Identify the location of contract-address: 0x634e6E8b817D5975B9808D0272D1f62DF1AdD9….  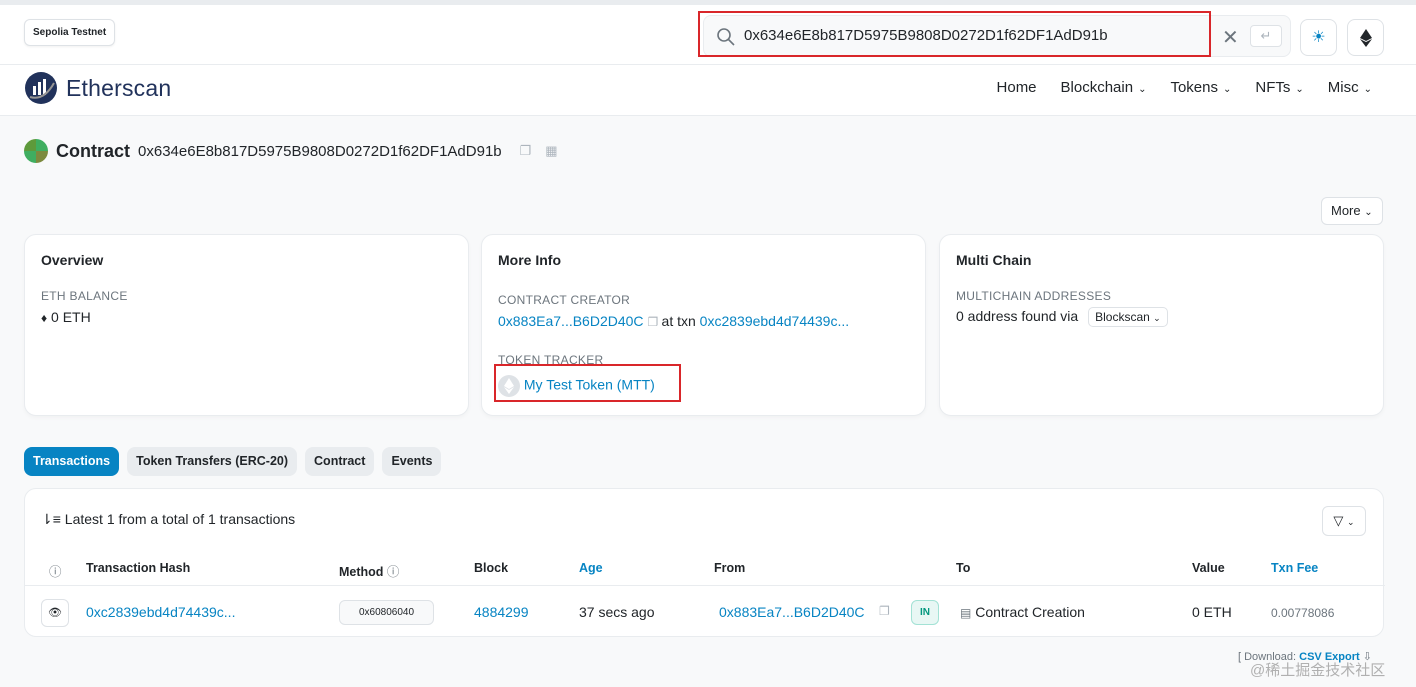
(320, 151).